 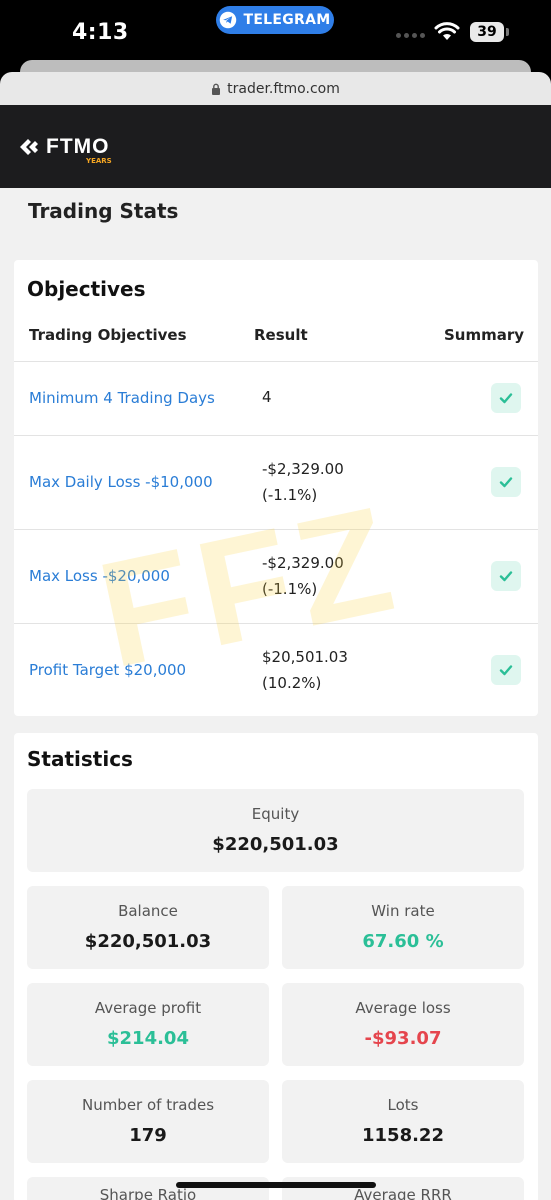 I want to click on ftmo-logo: FTMO YEARS, so click(x=65, y=150).